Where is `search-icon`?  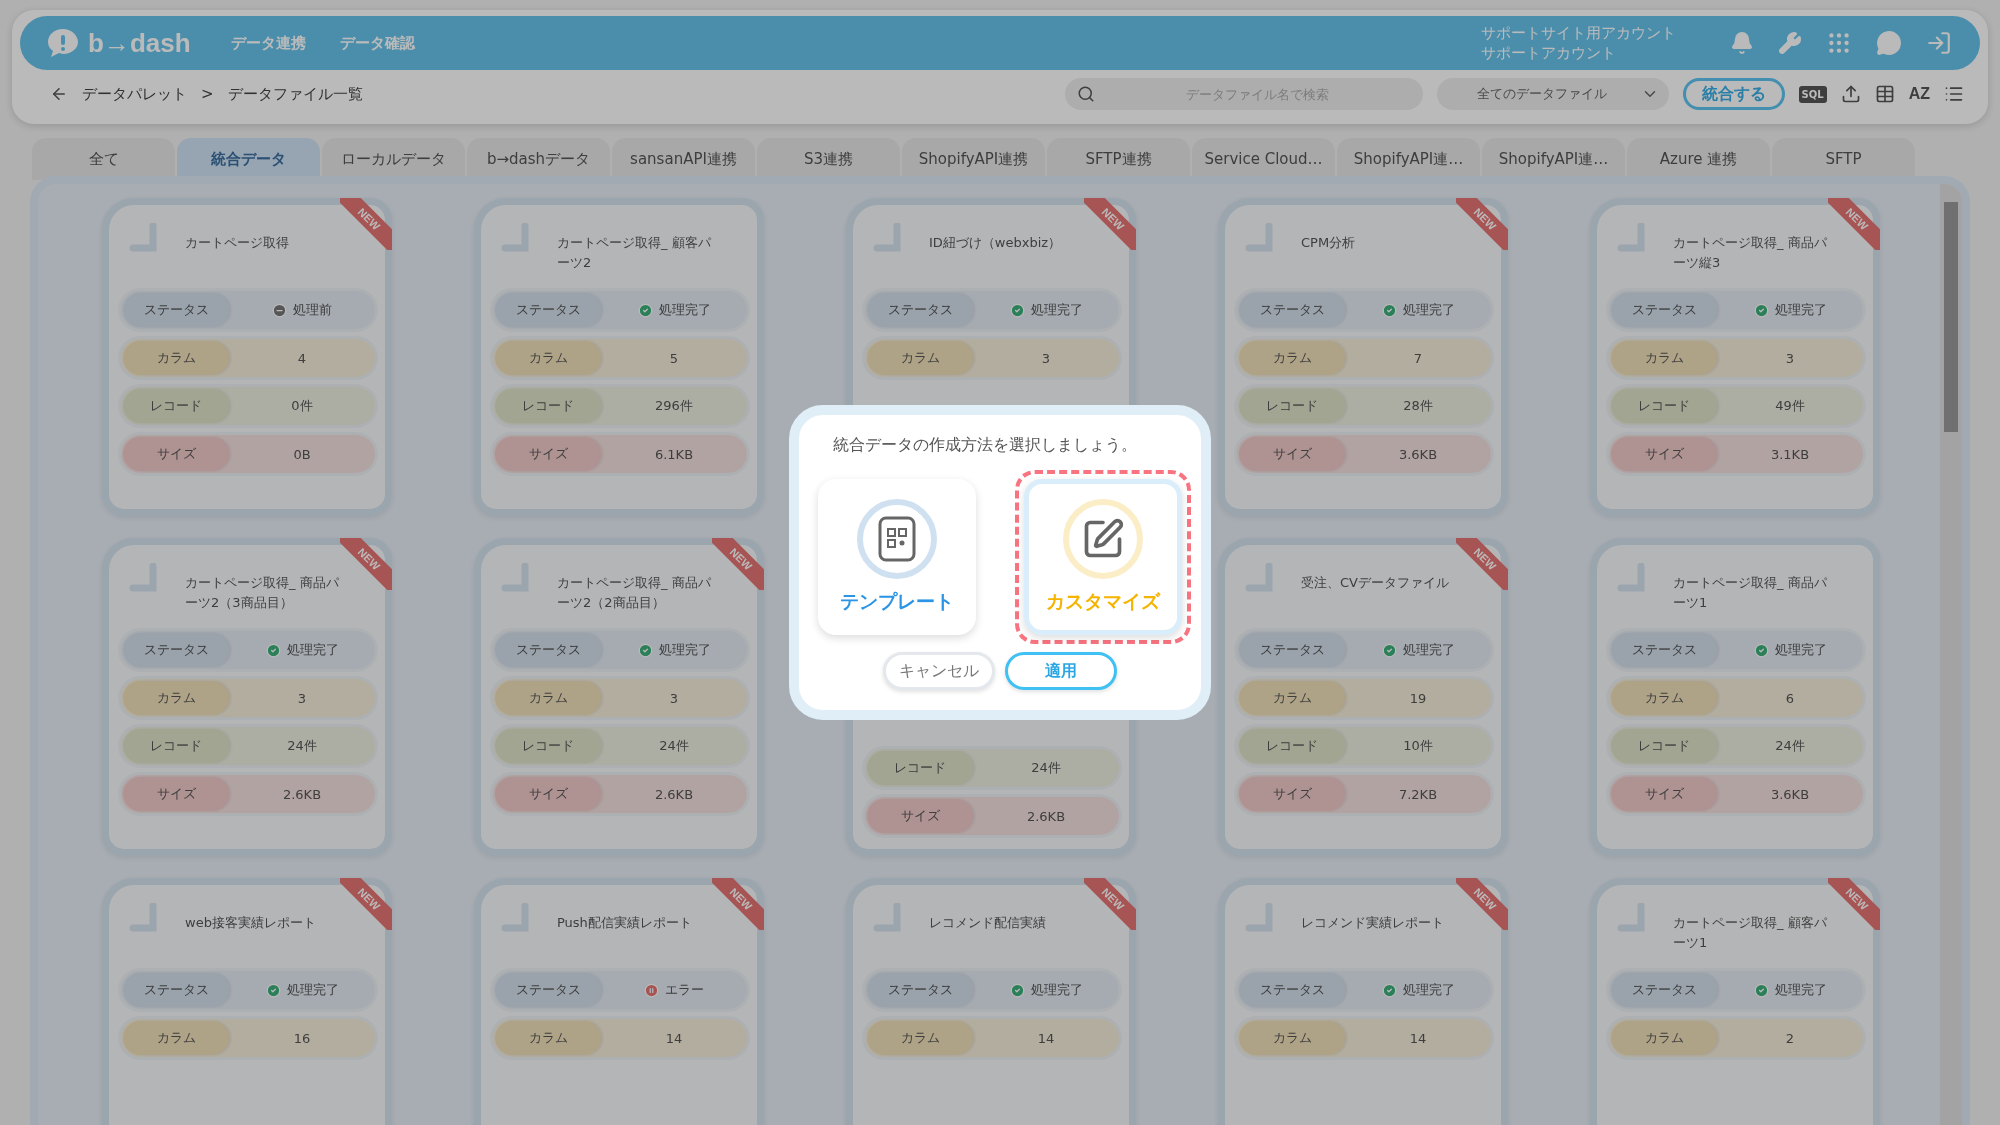 search-icon is located at coordinates (1085, 94).